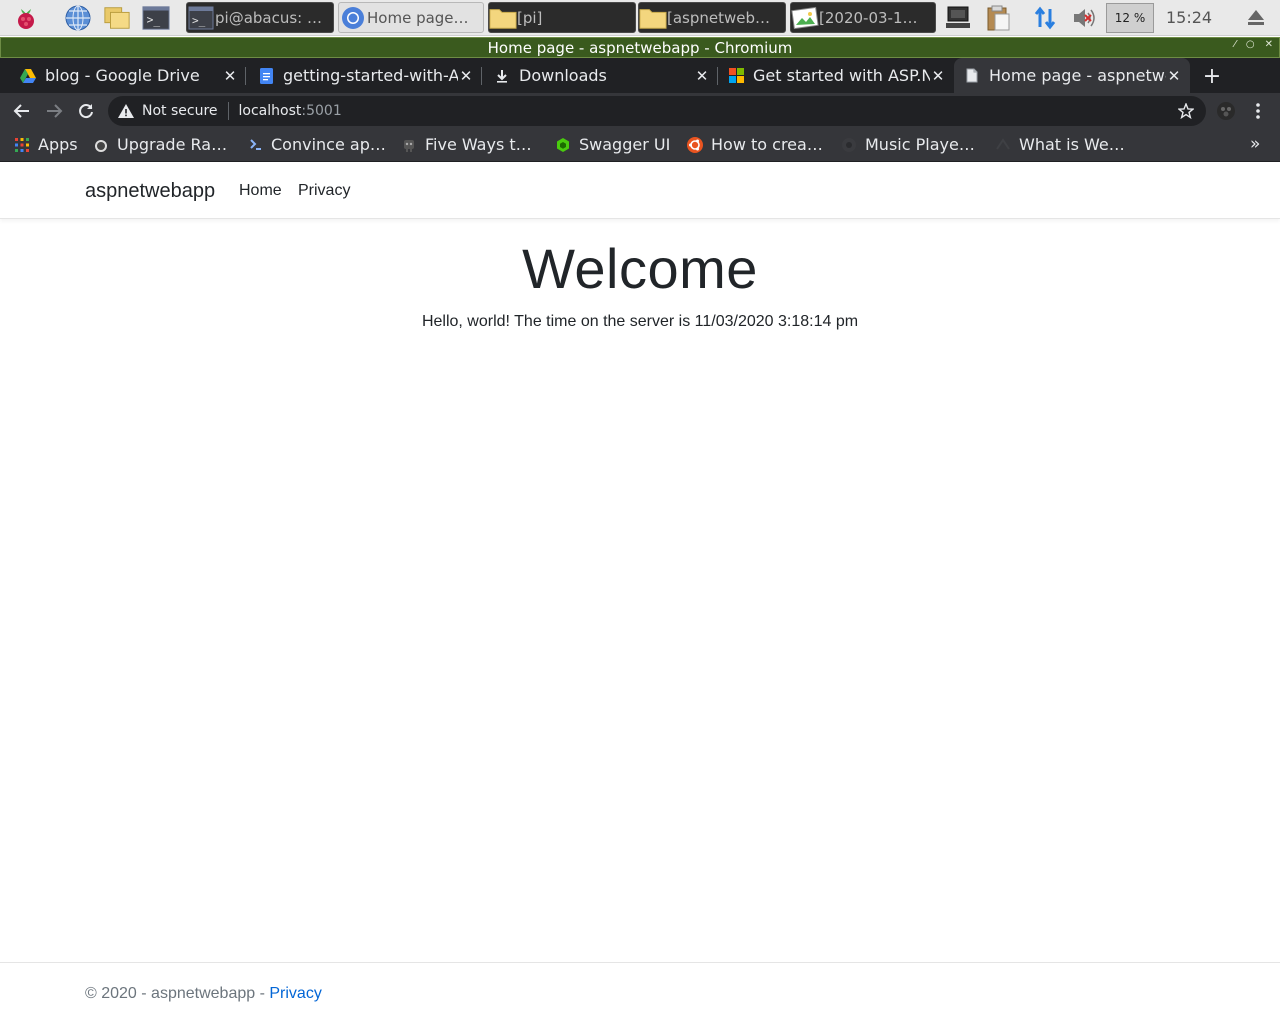 The height and width of the screenshot is (1024, 1280). I want to click on new-tab-button: +, so click(1212, 76).